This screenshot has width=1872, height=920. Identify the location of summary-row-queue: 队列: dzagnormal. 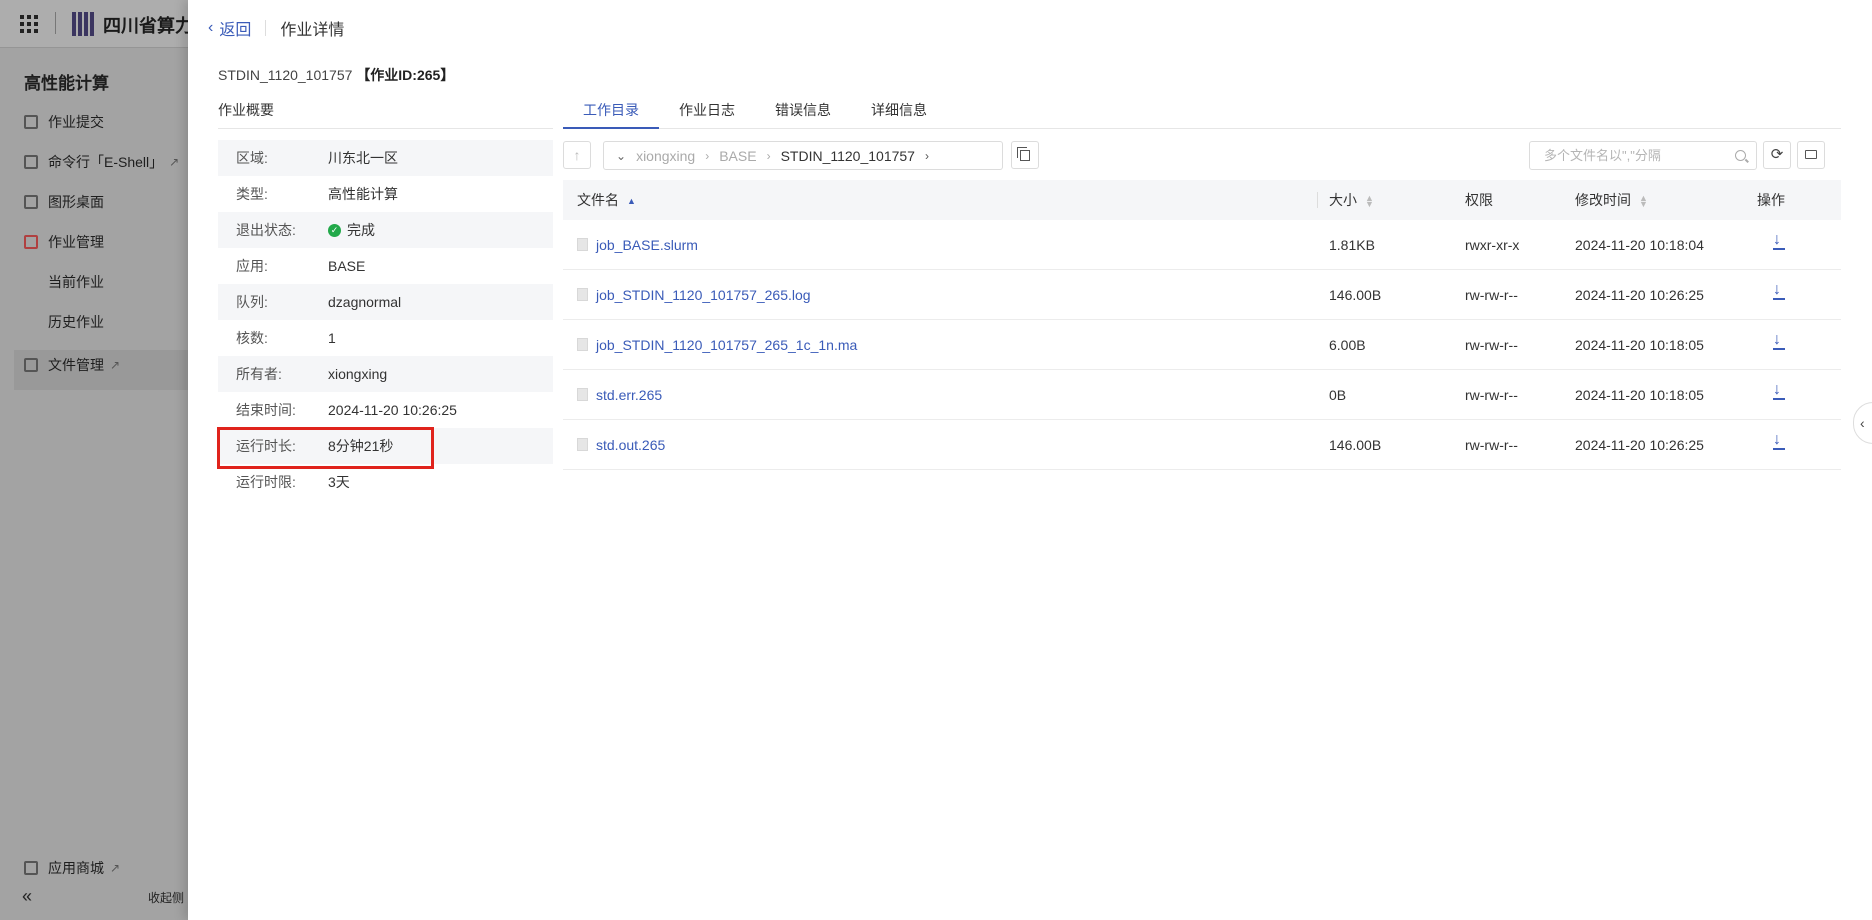
(385, 302).